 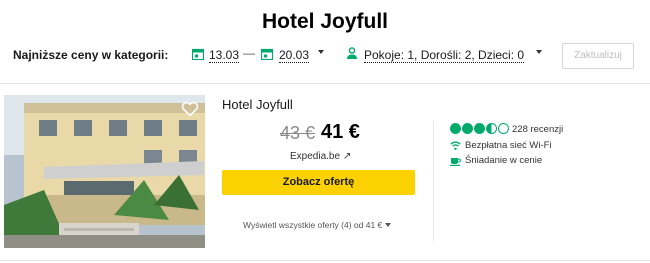 I want to click on review-count: 228 recenzji, so click(x=537, y=129).